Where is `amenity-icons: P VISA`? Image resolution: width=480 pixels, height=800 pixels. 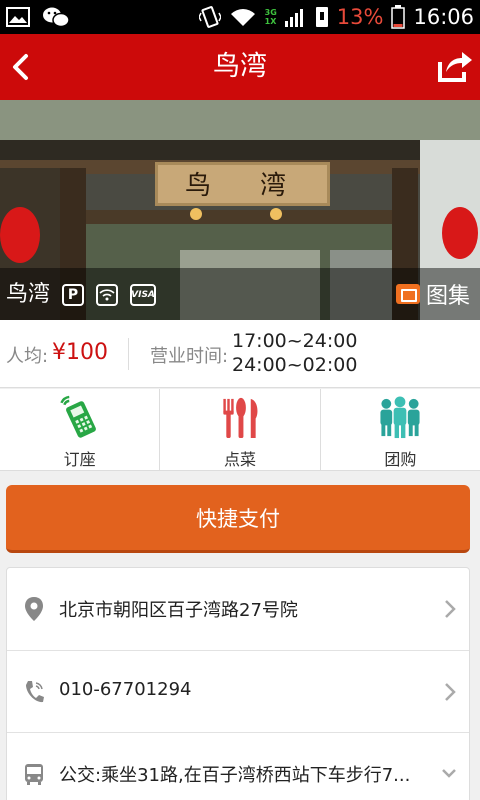 amenity-icons: P VISA is located at coordinates (109, 295).